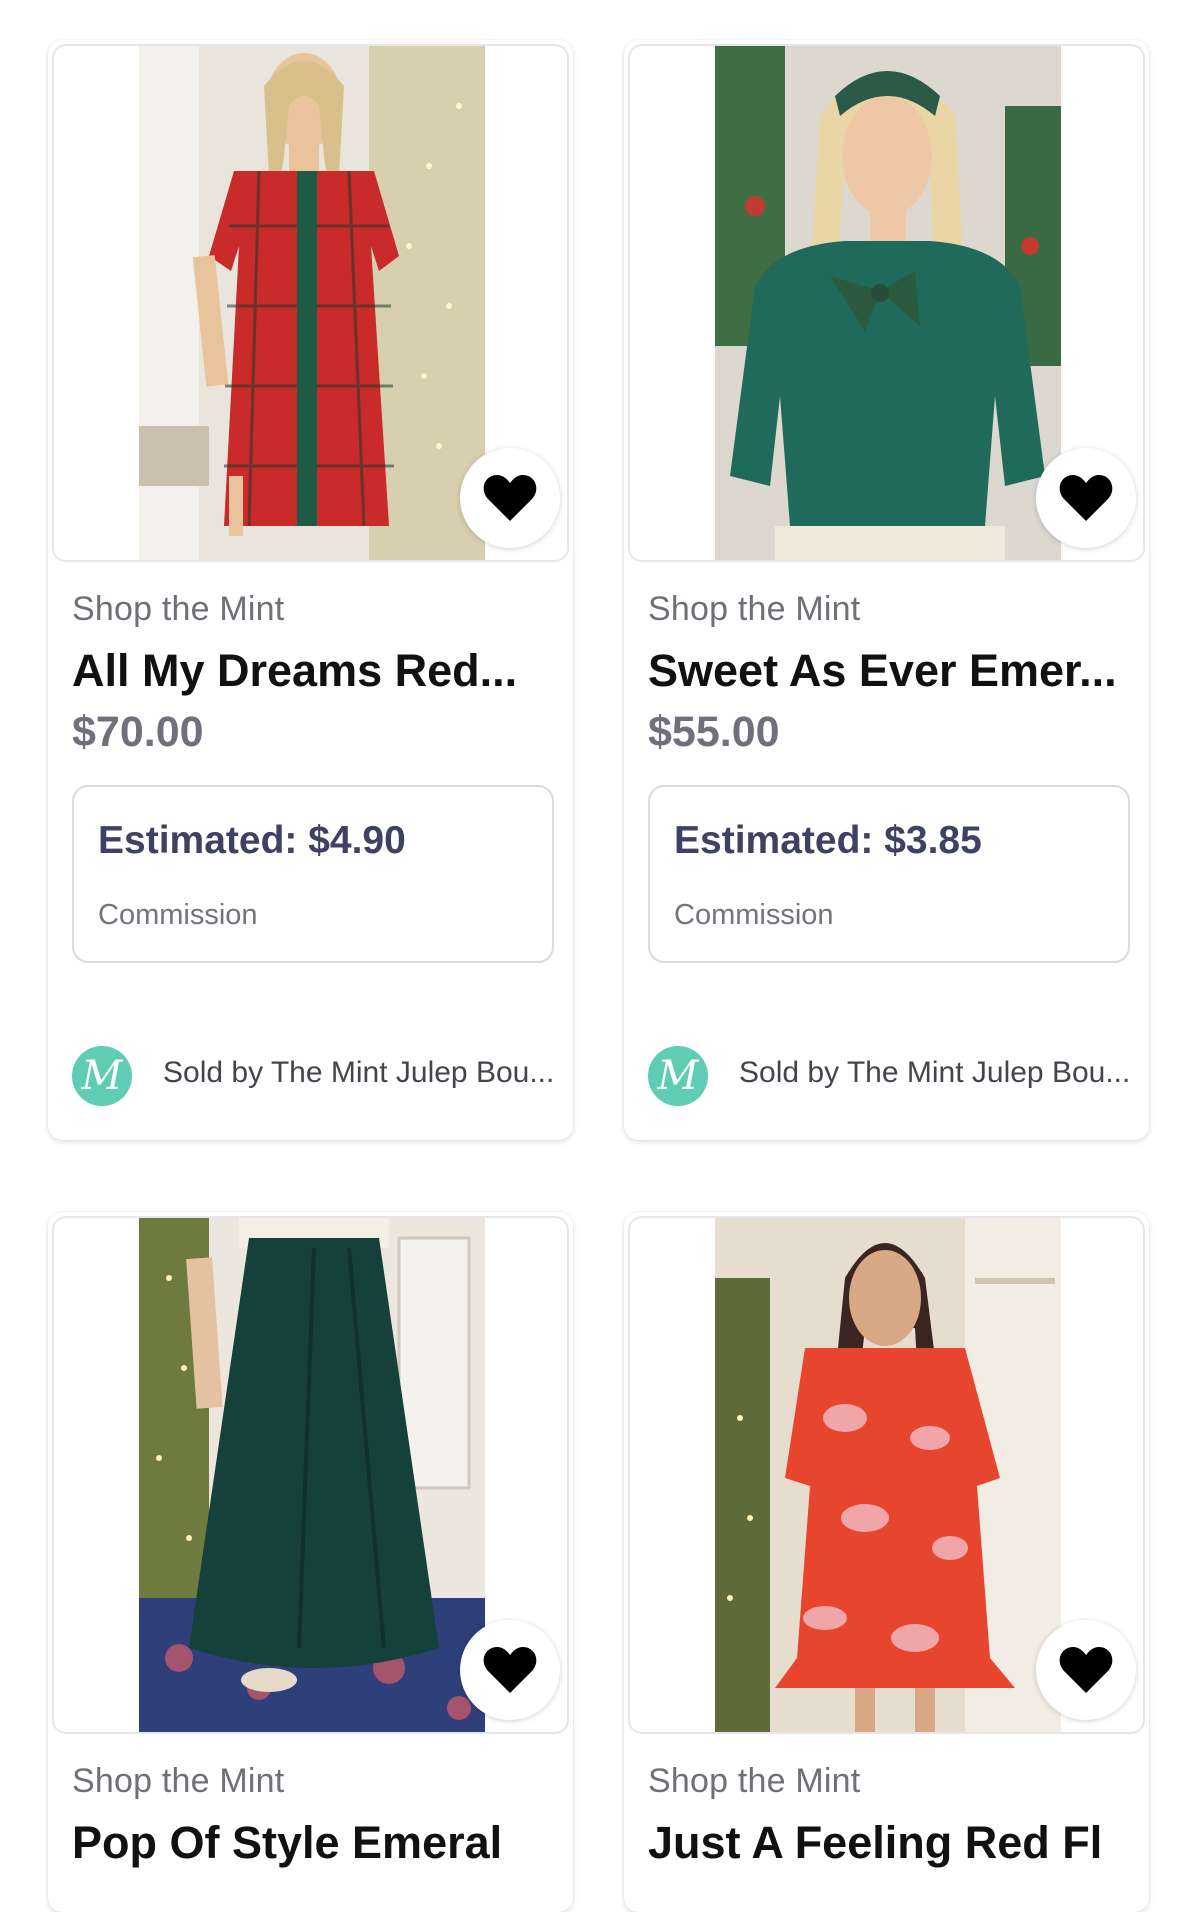 This screenshot has width=1197, height=1912. I want to click on product-title: Just A Feeling Red Fl, so click(883, 1843).